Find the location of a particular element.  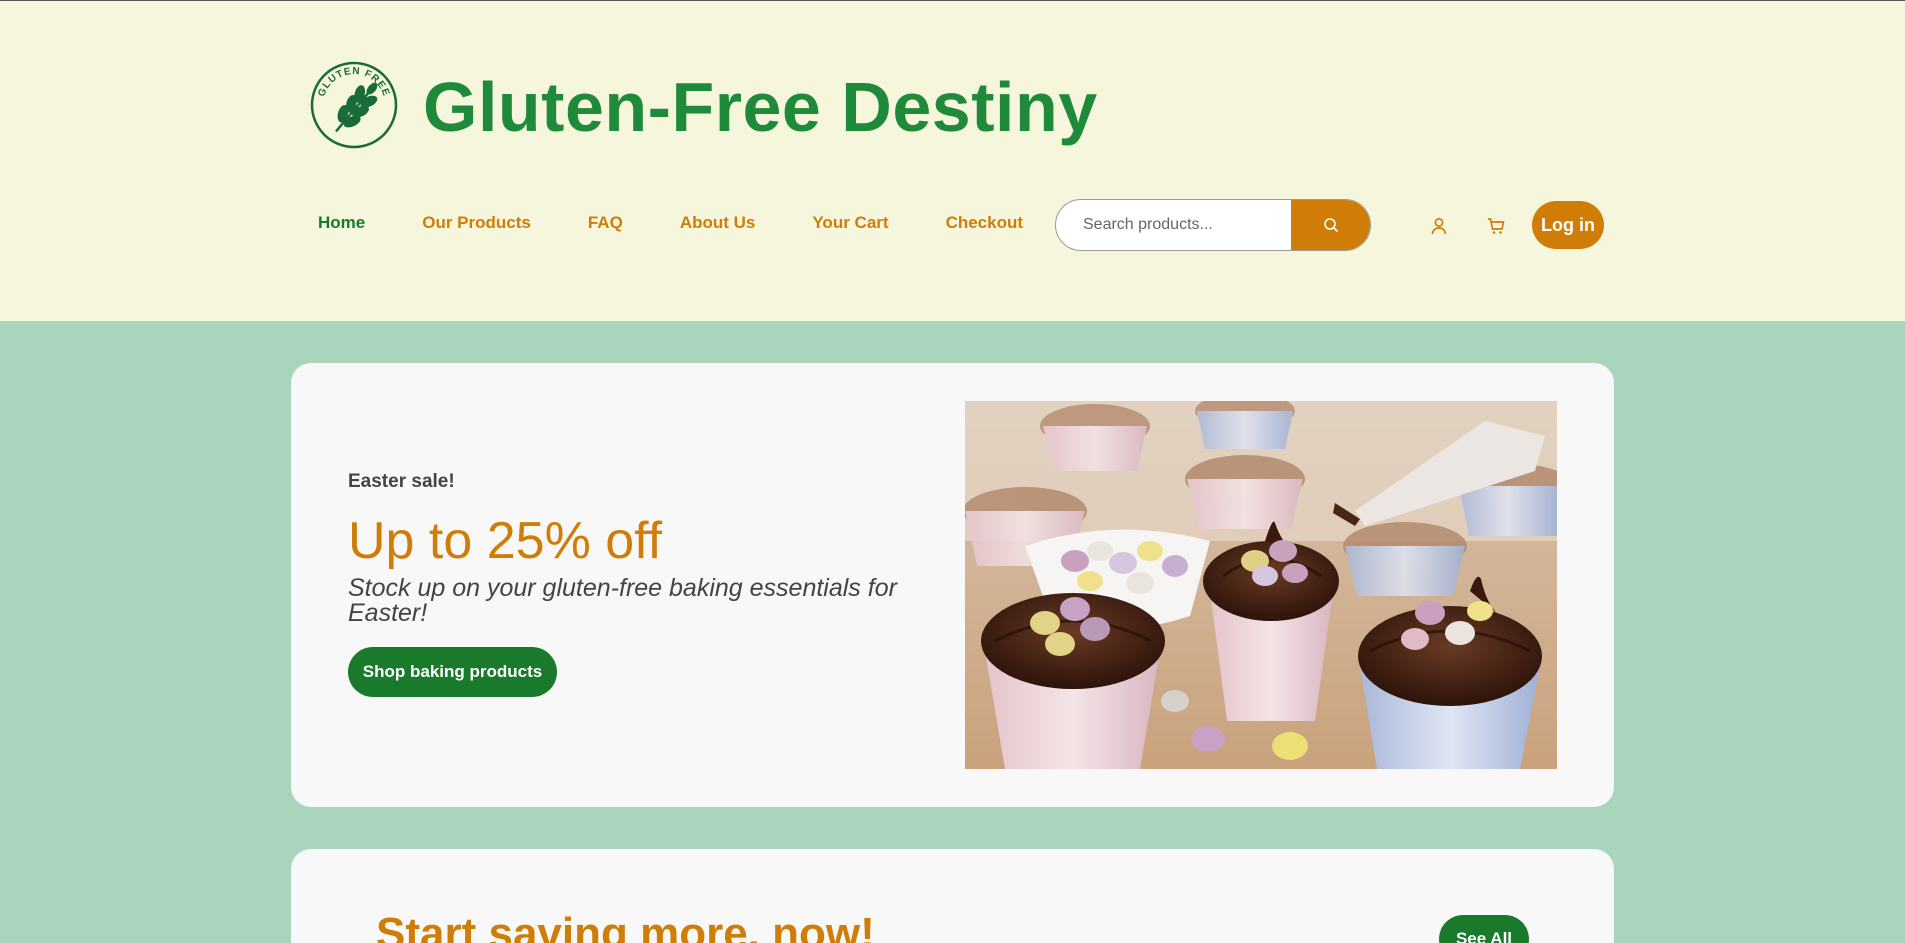

account-button is located at coordinates (1439, 226).